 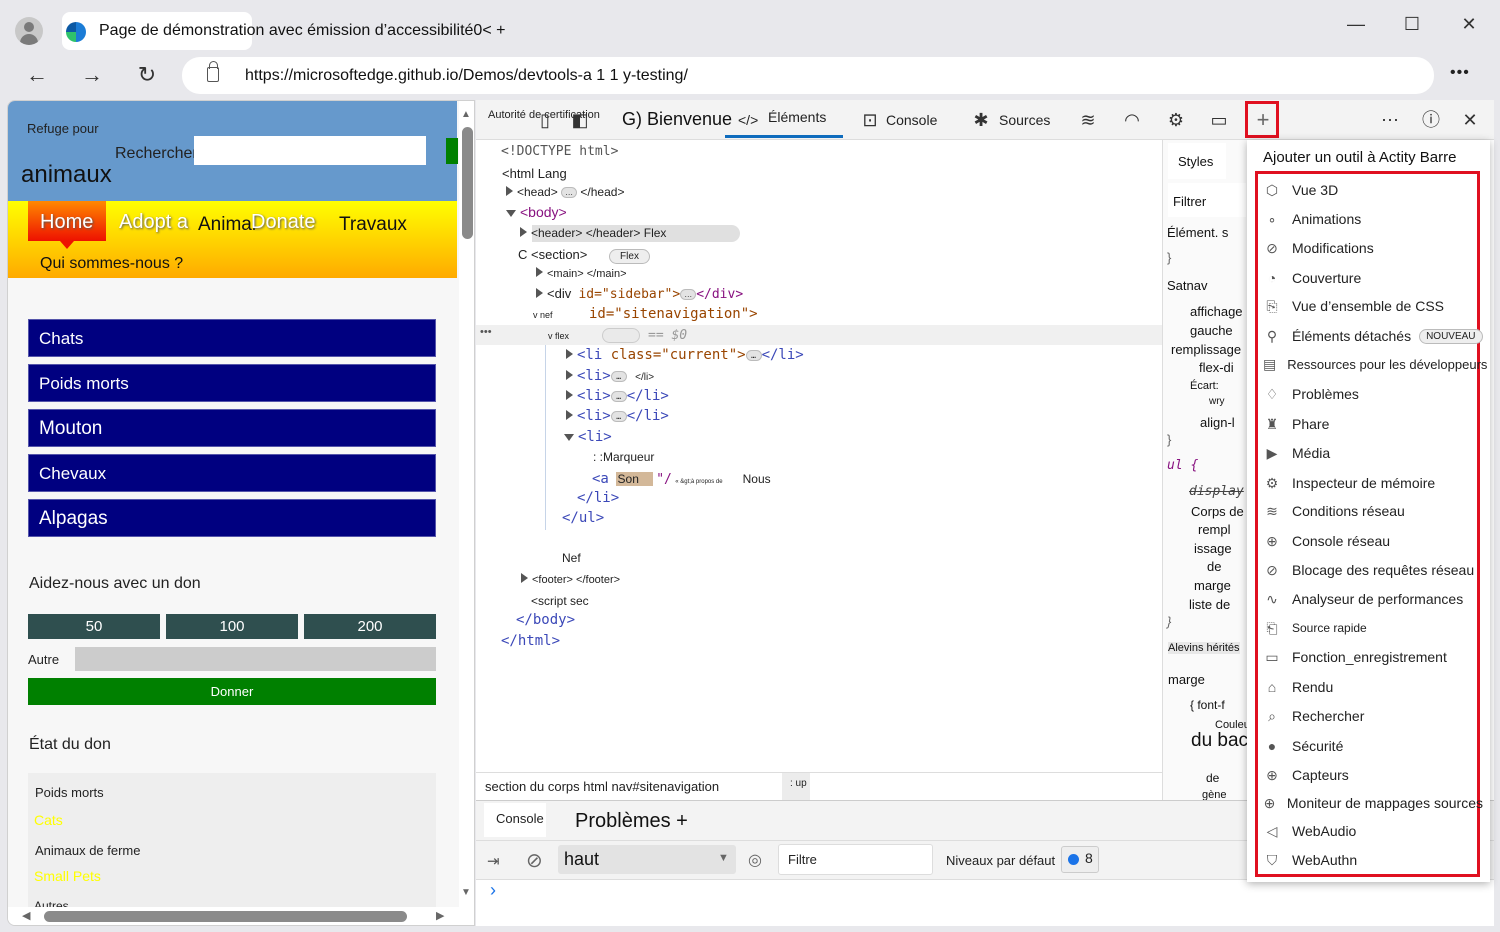 What do you see at coordinates (1373, 278) in the screenshot?
I see `menu-item-3: ◔ Couverture` at bounding box center [1373, 278].